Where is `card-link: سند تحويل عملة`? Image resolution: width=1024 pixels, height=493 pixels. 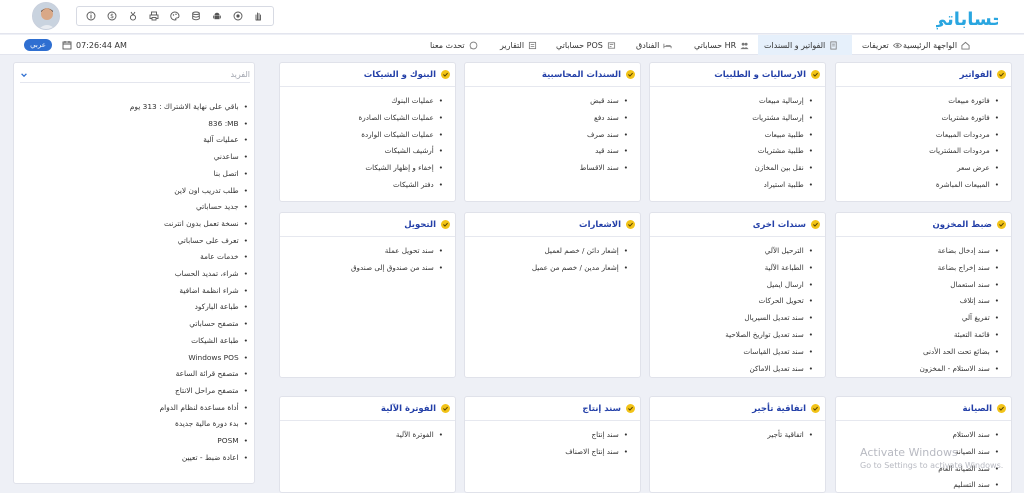 card-link: سند تحويل عملة is located at coordinates (361, 251).